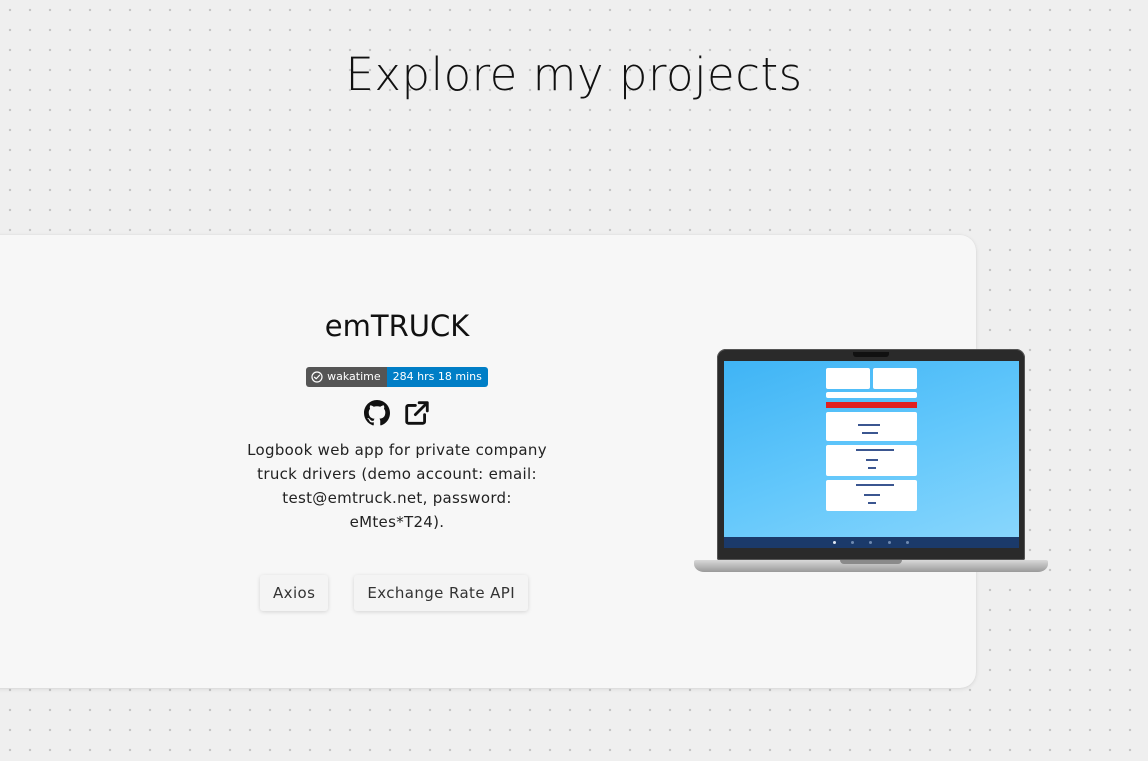 Image resolution: width=1148 pixels, height=761 pixels. I want to click on tech-stack: Axios Exchange Rate API, so click(394, 593).